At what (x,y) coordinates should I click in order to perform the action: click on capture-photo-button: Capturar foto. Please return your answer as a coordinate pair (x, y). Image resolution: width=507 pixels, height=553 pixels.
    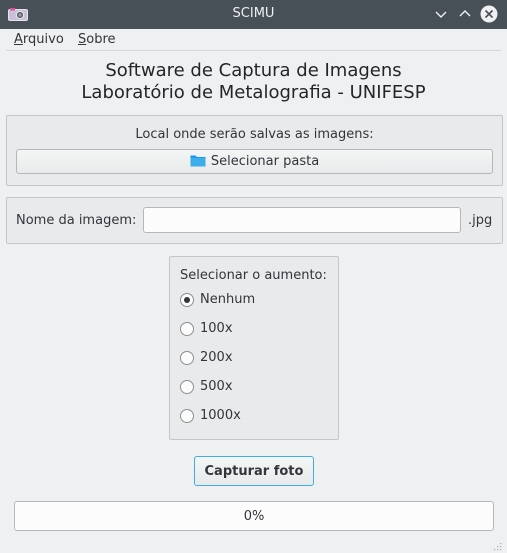
    Looking at the image, I should click on (254, 471).